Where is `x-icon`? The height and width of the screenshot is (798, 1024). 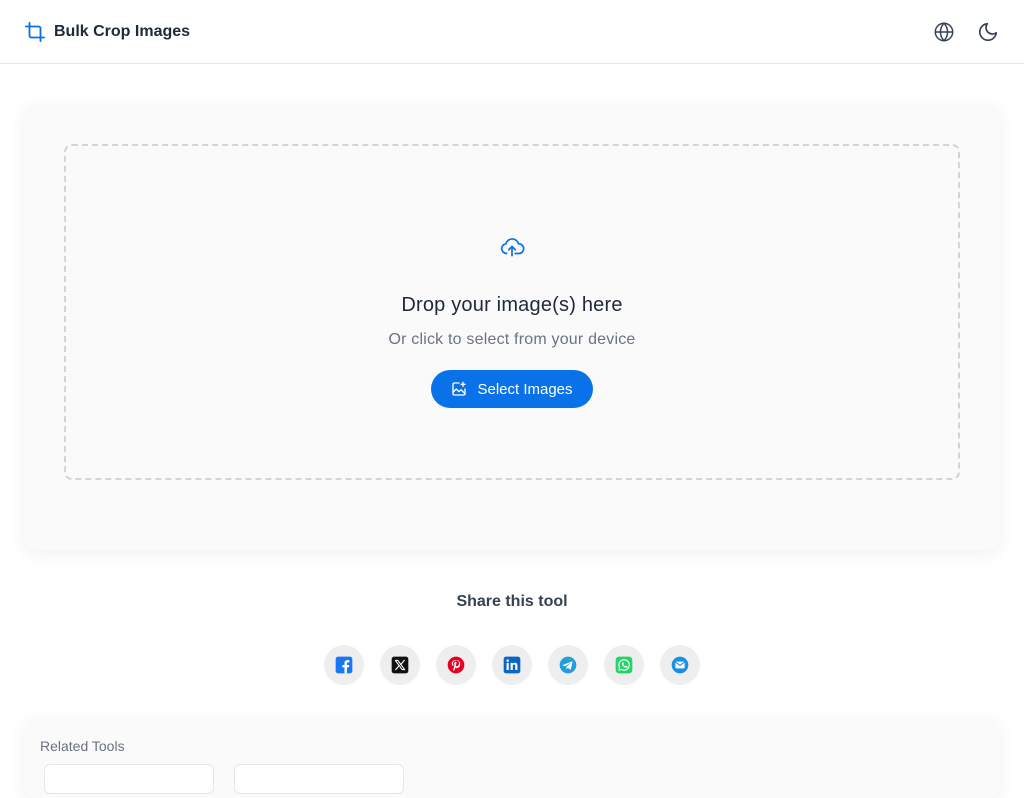 x-icon is located at coordinates (400, 665).